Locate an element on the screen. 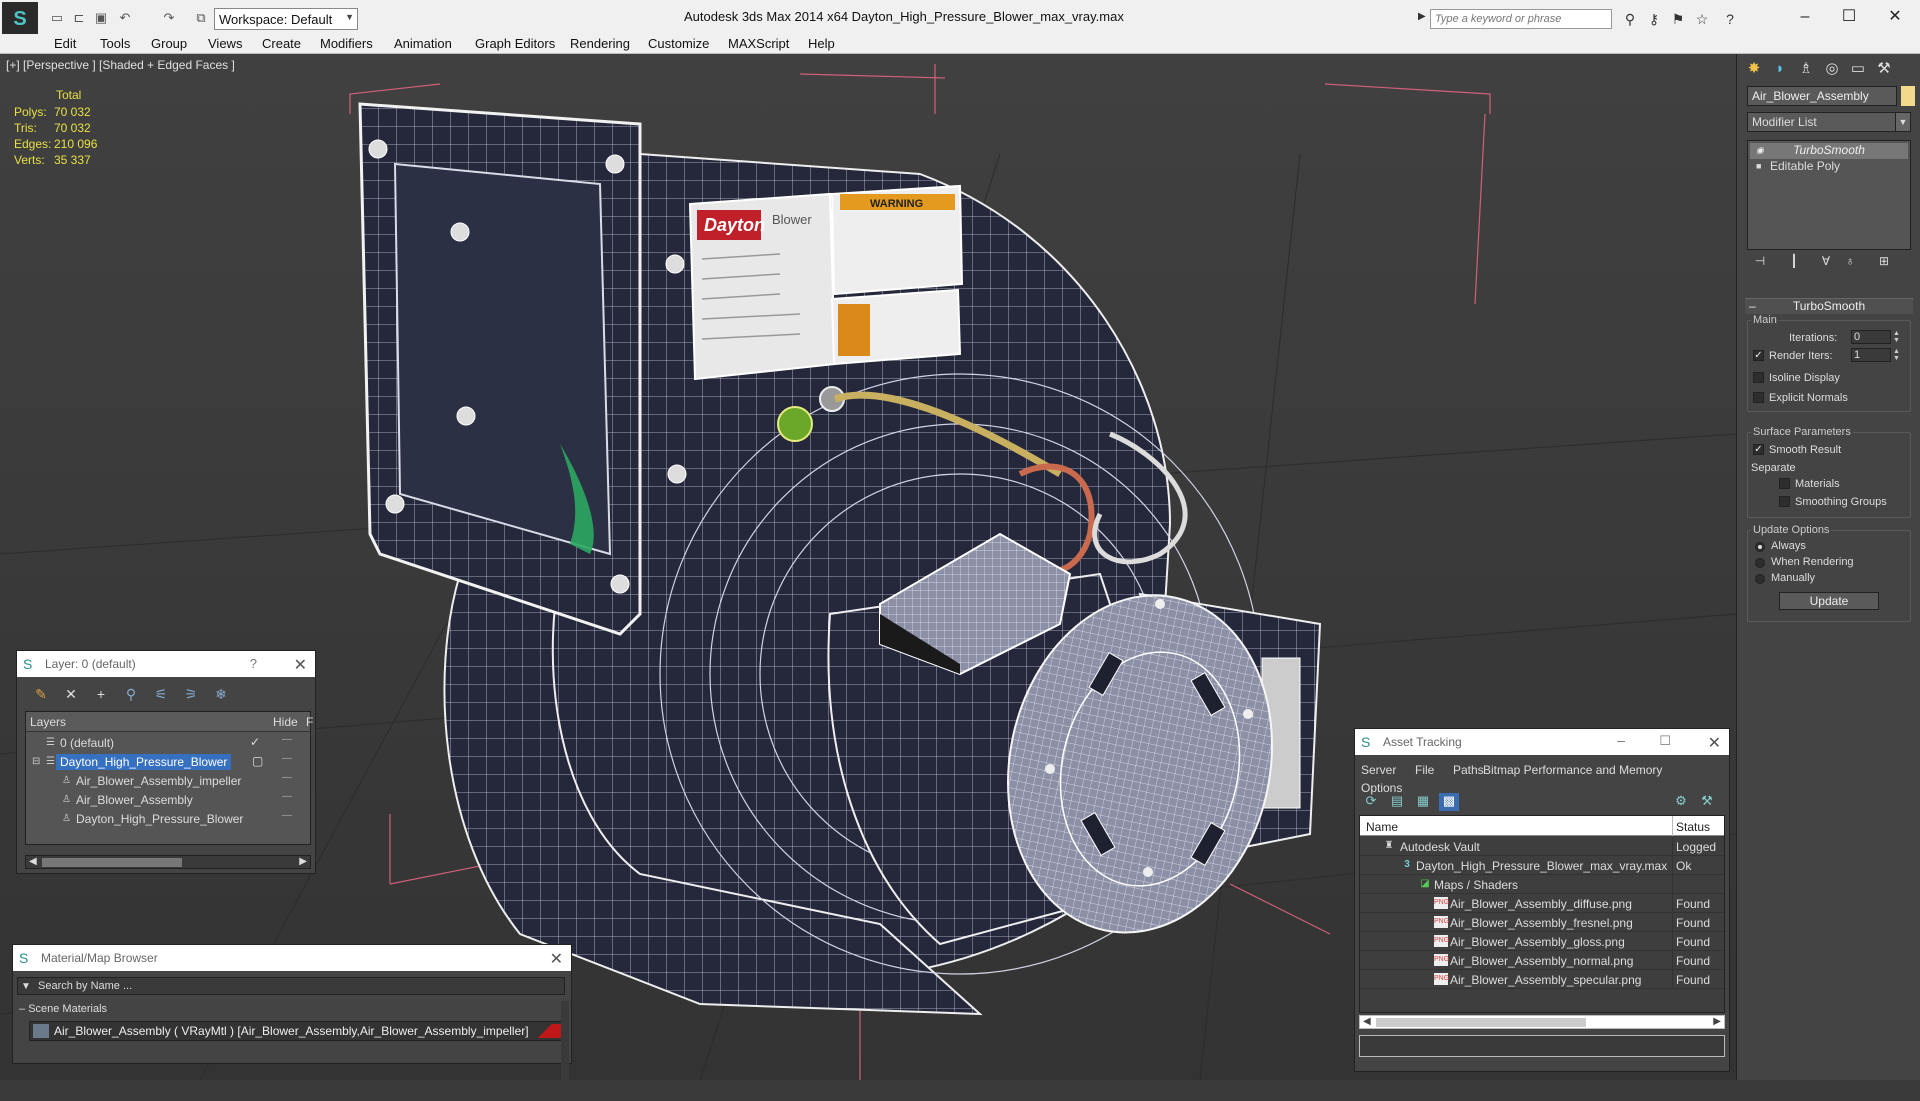 The height and width of the screenshot is (1101, 1920). display-tab-icon: ▭ is located at coordinates (1858, 69).